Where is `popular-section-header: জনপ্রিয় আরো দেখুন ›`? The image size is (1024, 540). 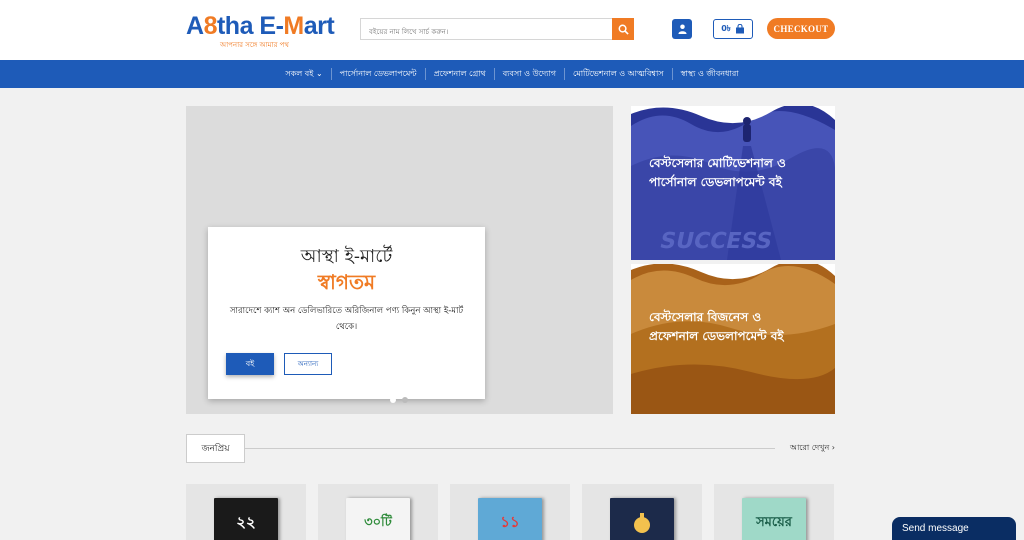 popular-section-header: জনপ্রিয় আরো দেখুন › is located at coordinates (510, 449).